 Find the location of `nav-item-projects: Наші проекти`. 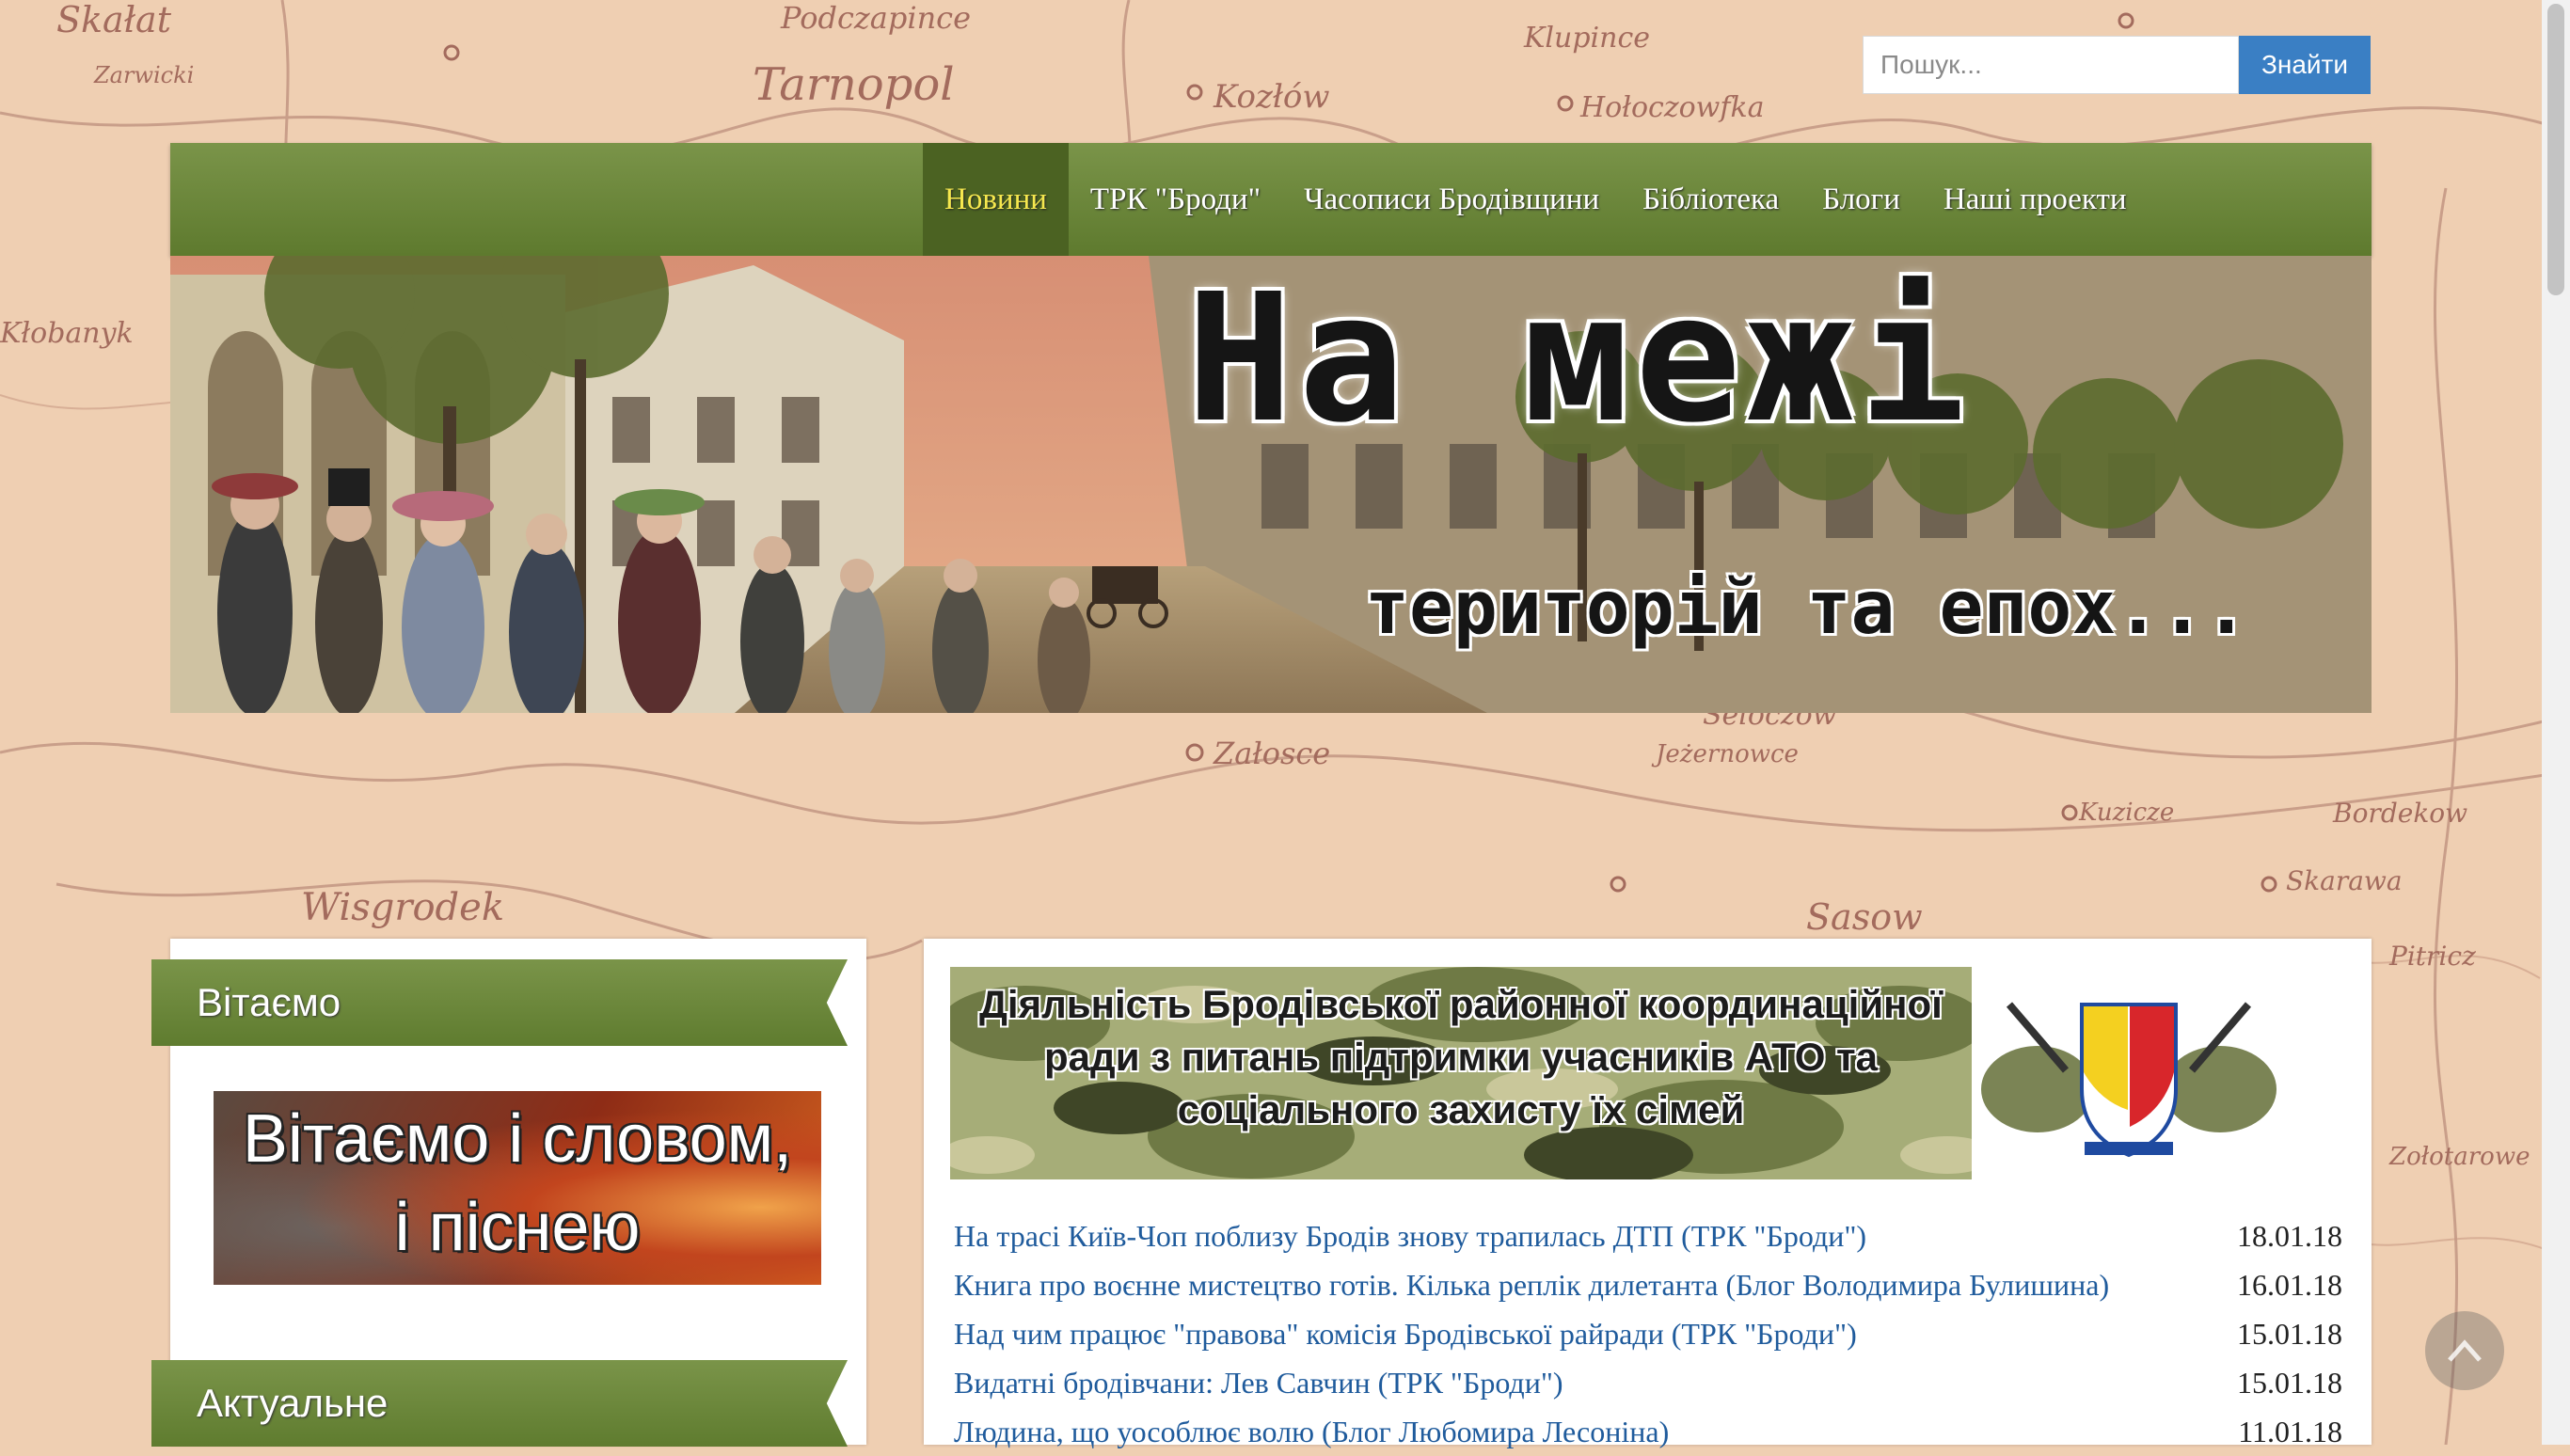

nav-item-projects: Наші проекти is located at coordinates (2036, 199).